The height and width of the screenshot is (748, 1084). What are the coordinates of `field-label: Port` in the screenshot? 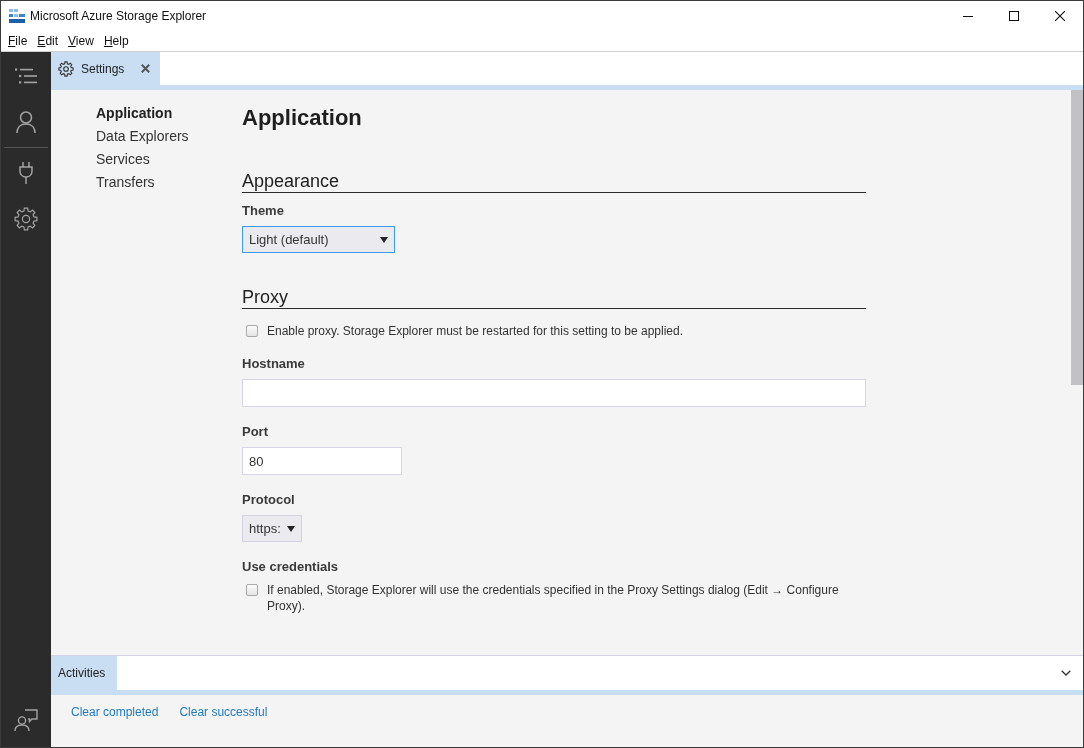 It's located at (255, 432).